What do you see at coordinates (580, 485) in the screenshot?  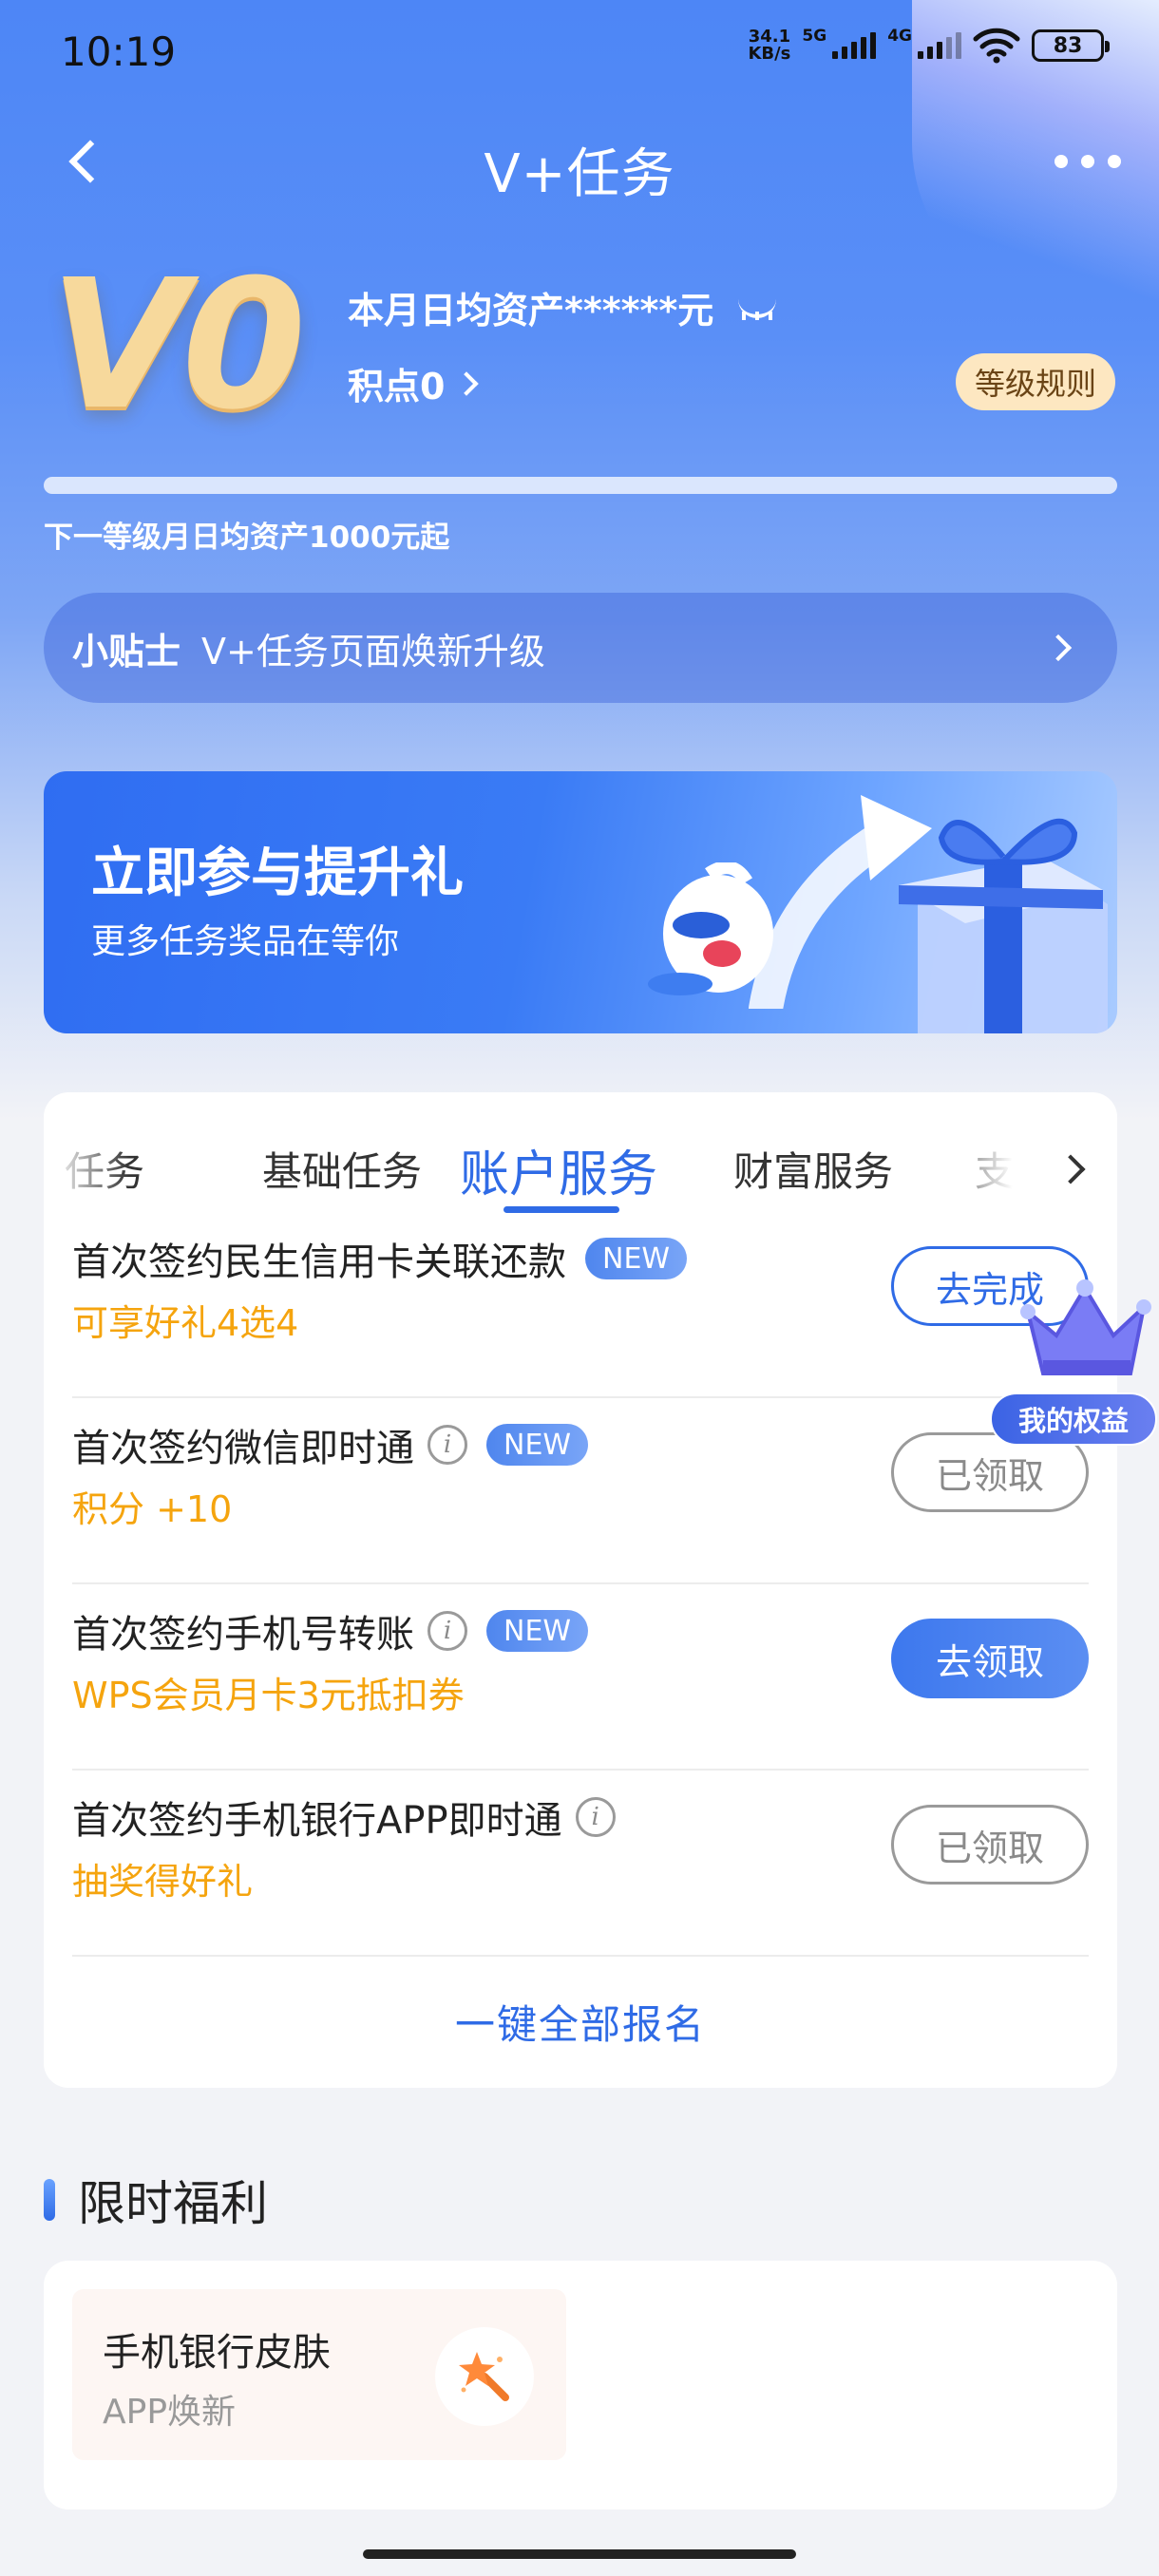 I see `level-progress-bar` at bounding box center [580, 485].